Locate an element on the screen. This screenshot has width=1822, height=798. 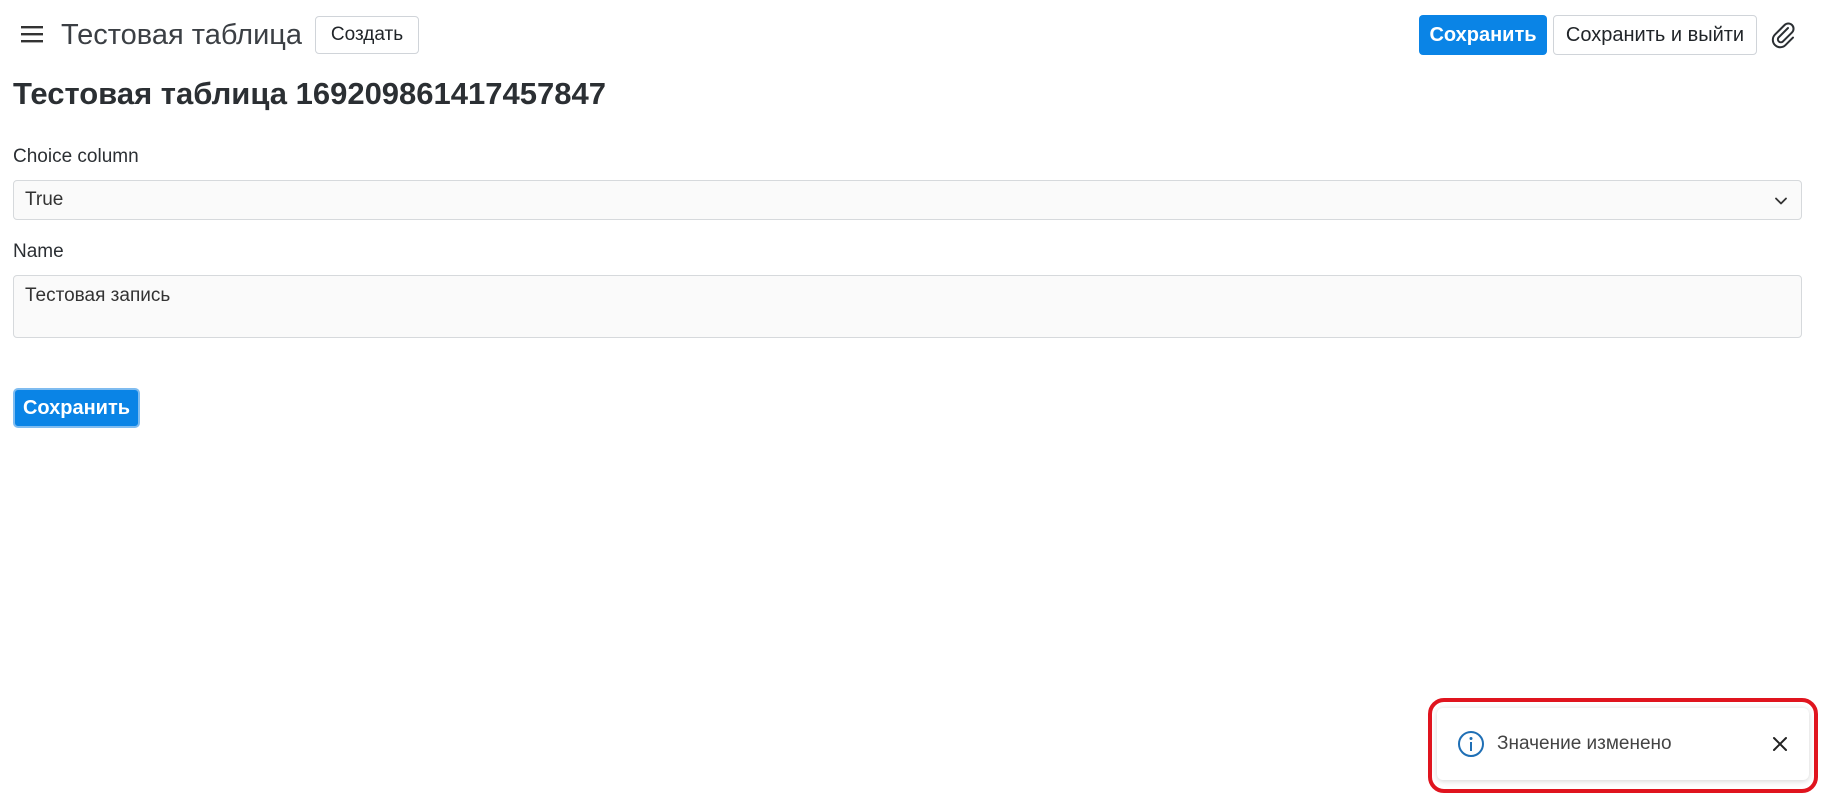
form-save-button: Сохранить is located at coordinates (76, 408).